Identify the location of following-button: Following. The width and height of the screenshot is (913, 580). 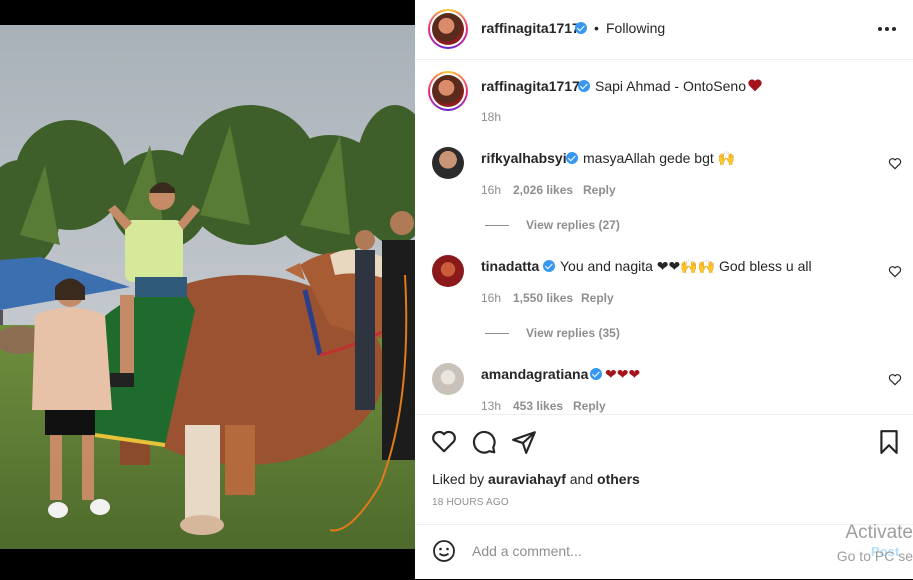
(635, 28).